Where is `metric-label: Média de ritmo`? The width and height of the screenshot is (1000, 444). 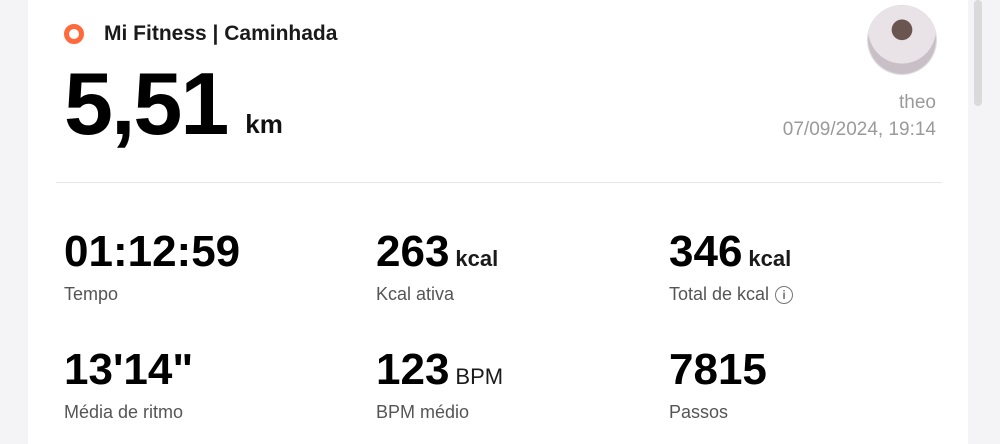
metric-label: Média de ritmo is located at coordinates (124, 412).